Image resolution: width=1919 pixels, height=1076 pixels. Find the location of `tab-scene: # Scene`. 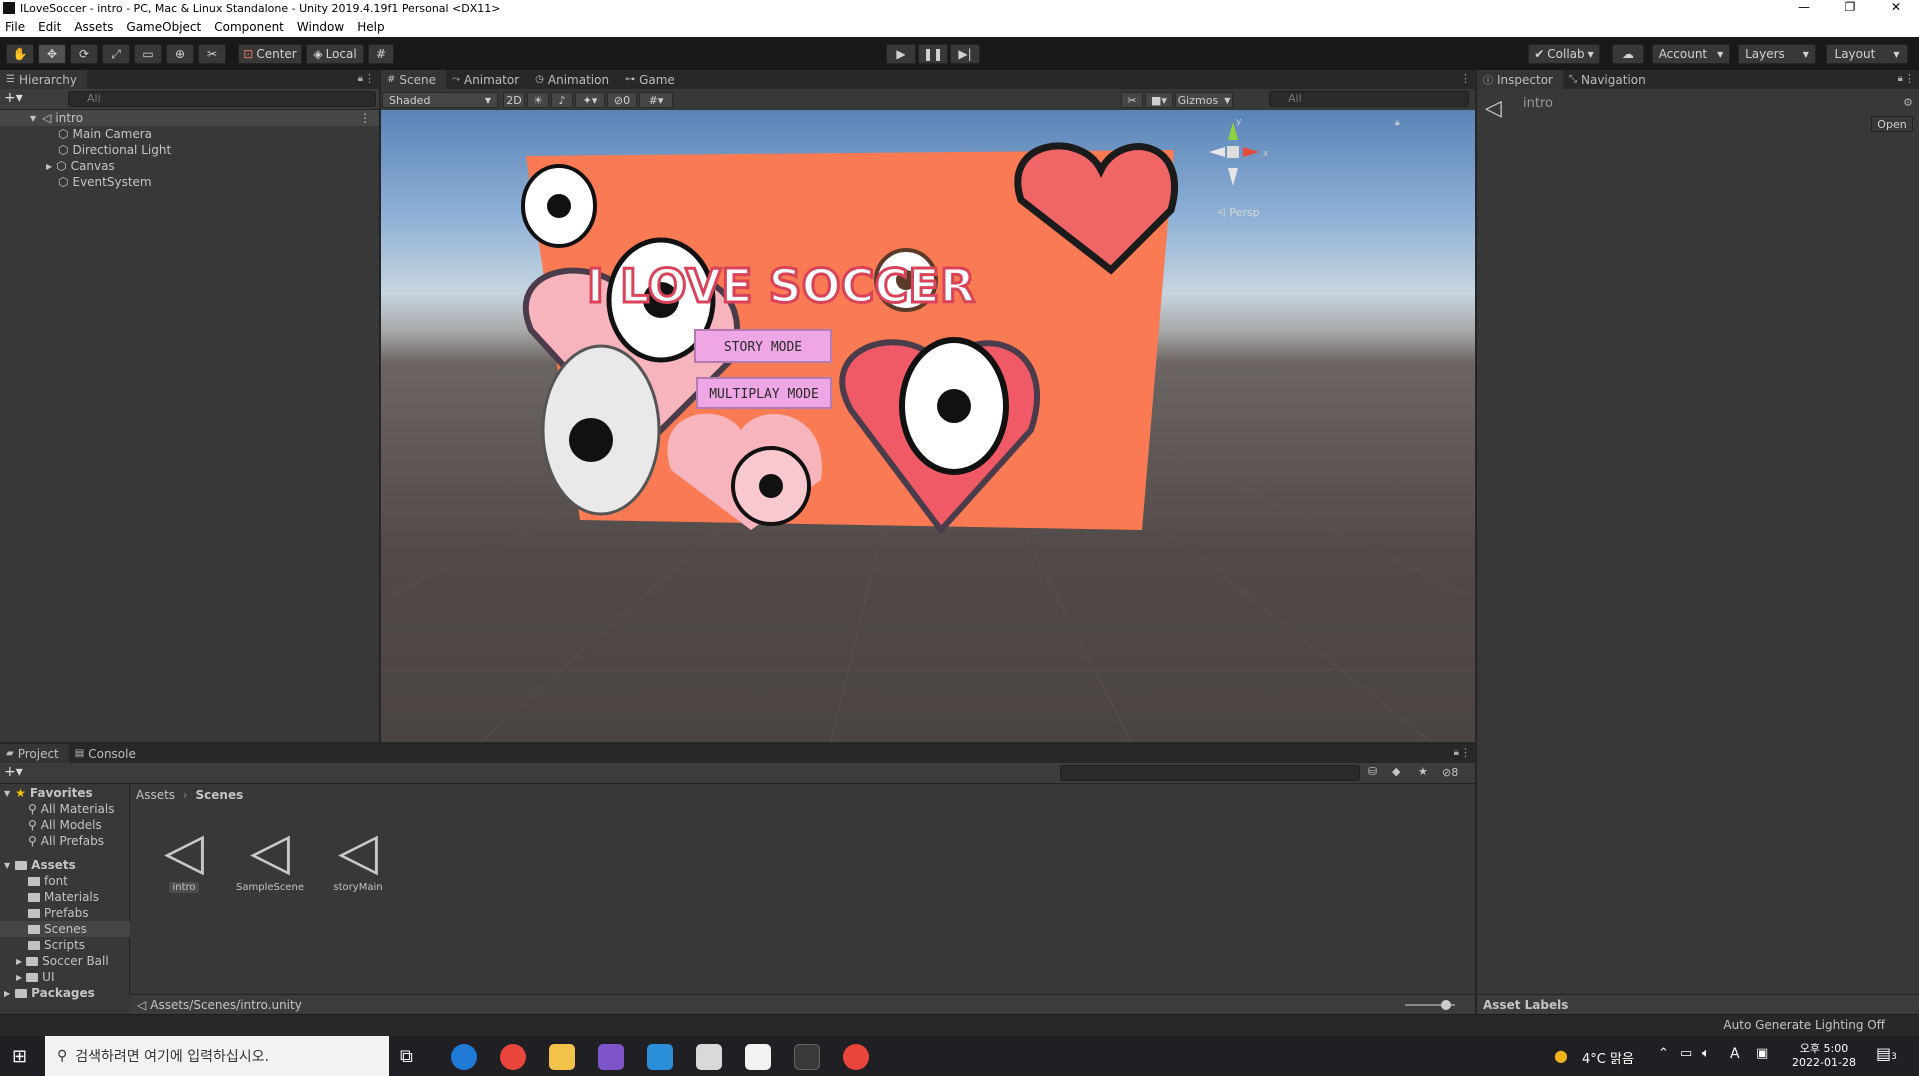

tab-scene: # Scene is located at coordinates (413, 79).